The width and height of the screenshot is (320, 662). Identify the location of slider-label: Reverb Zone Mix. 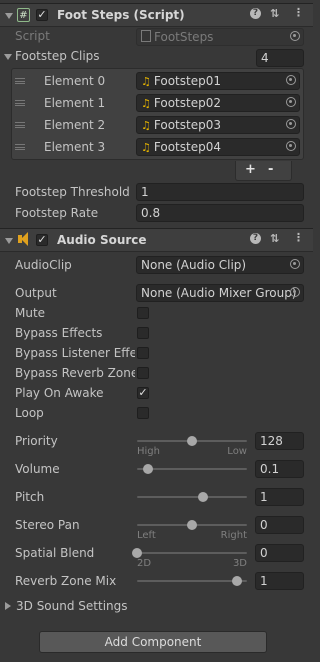
(66, 581).